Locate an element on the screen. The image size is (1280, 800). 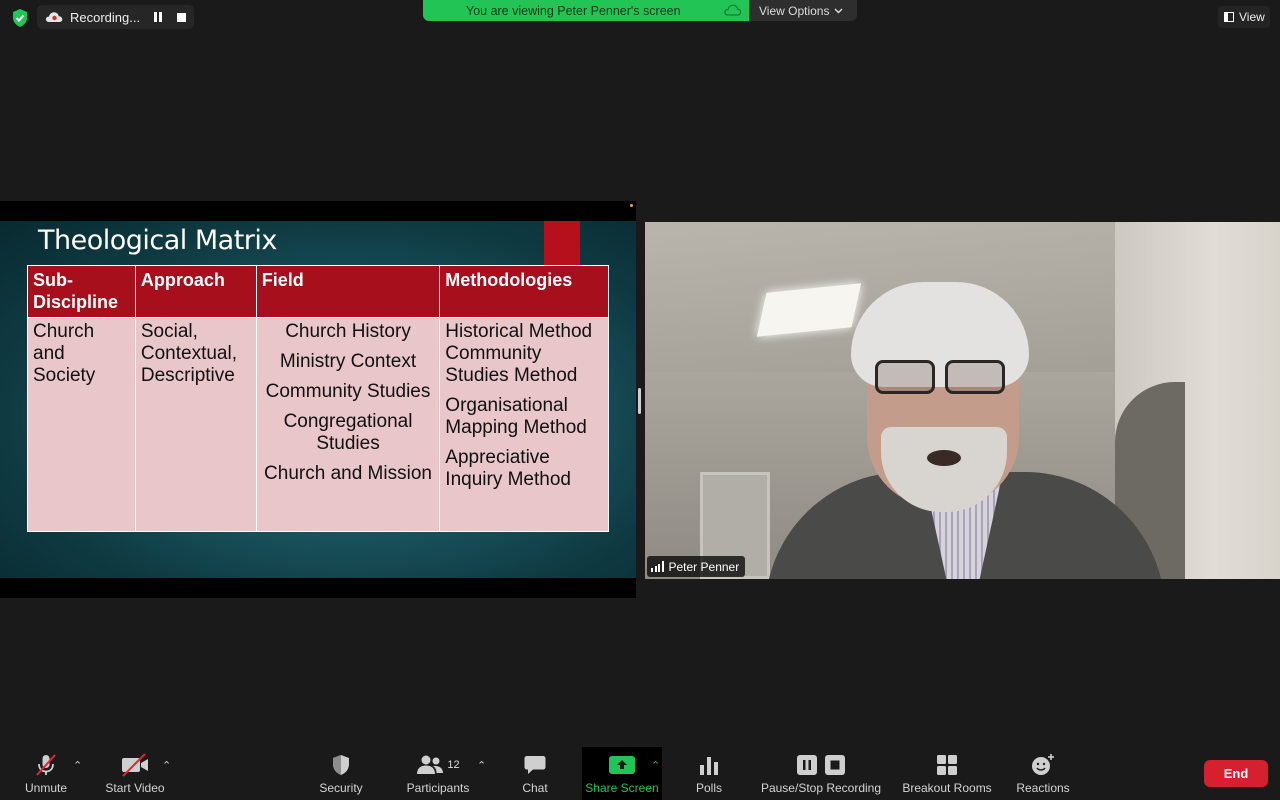
subdiscipline-item: Church and Society is located at coordinates (64, 353).